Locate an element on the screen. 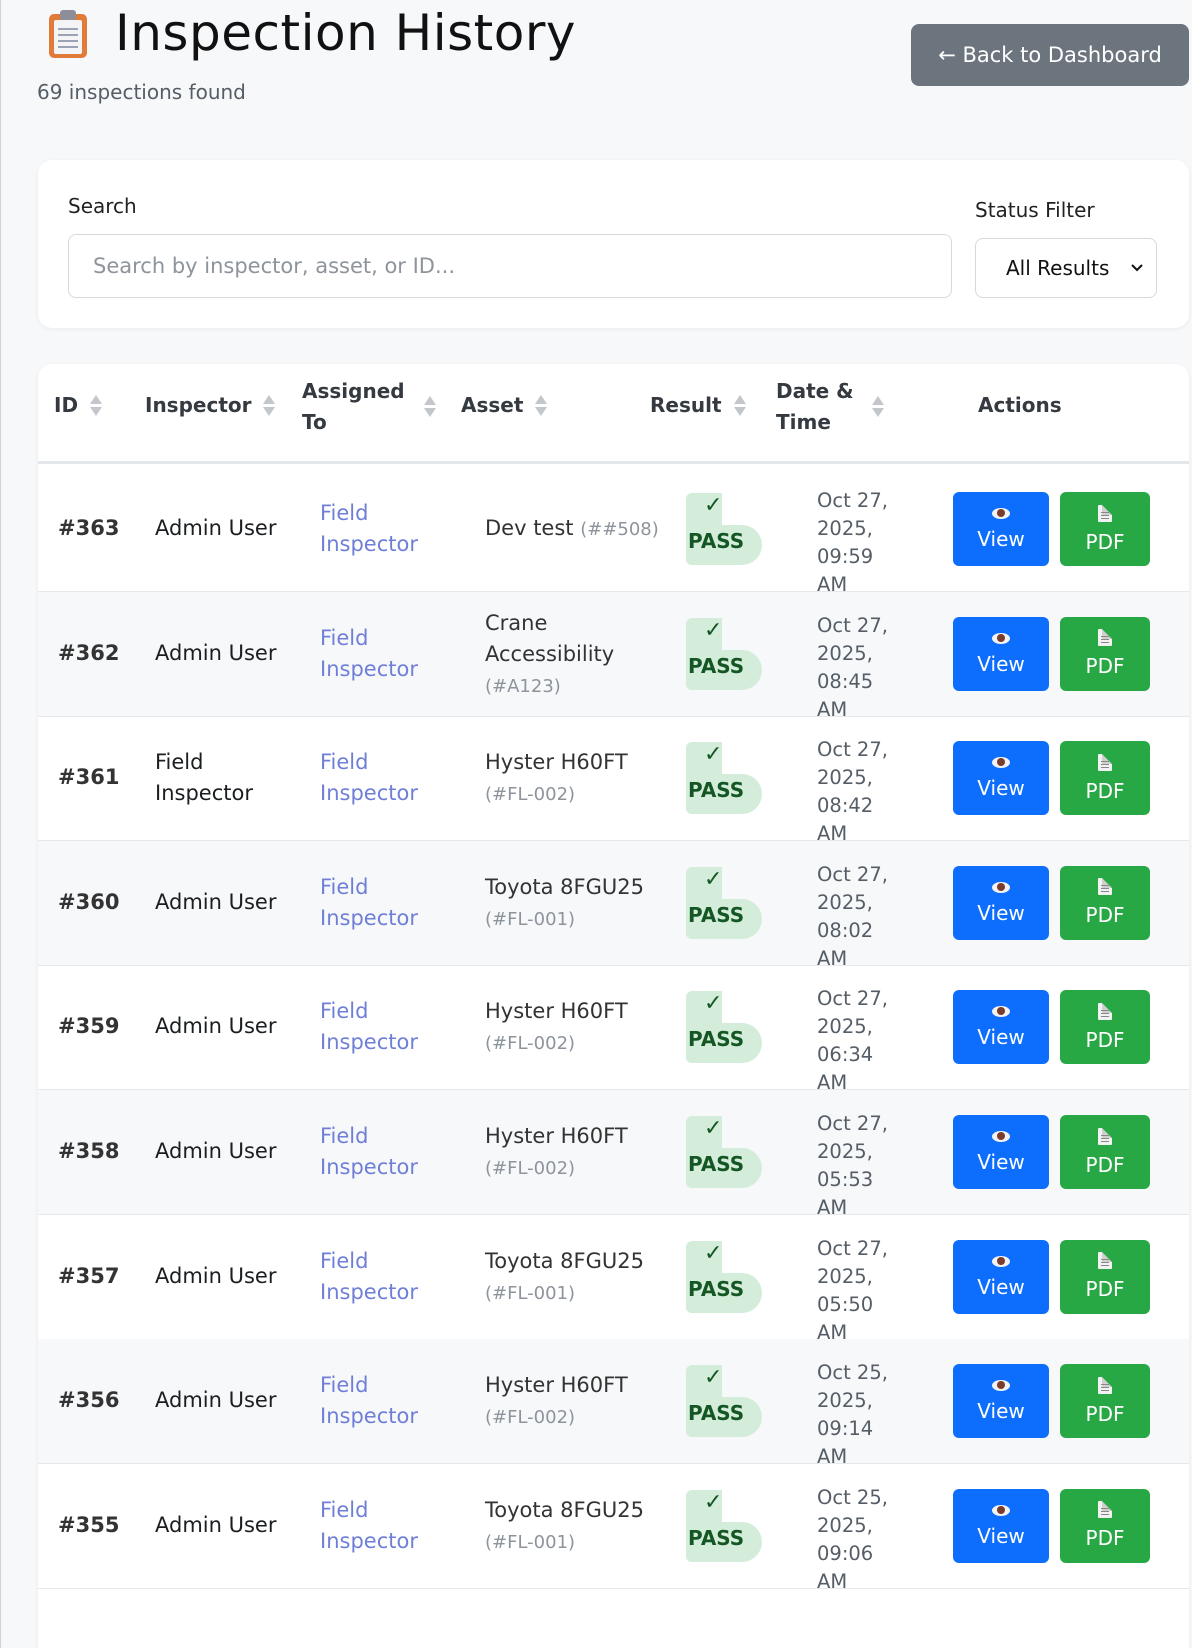 The width and height of the screenshot is (1192, 1648). search-input is located at coordinates (510, 266).